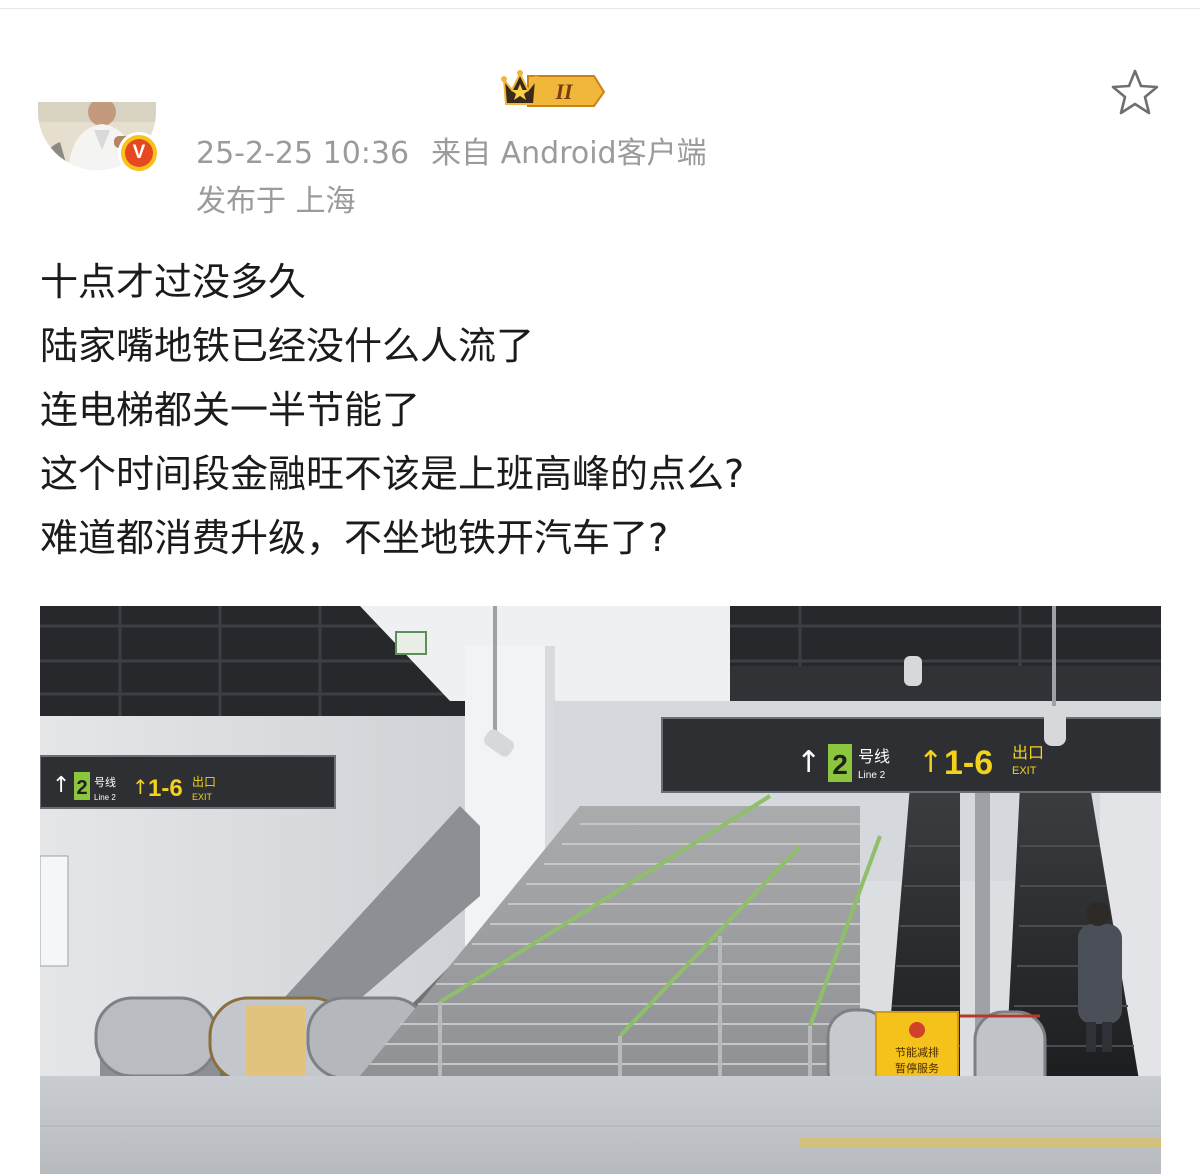  I want to click on verified-badge-letter: V, so click(139, 153).